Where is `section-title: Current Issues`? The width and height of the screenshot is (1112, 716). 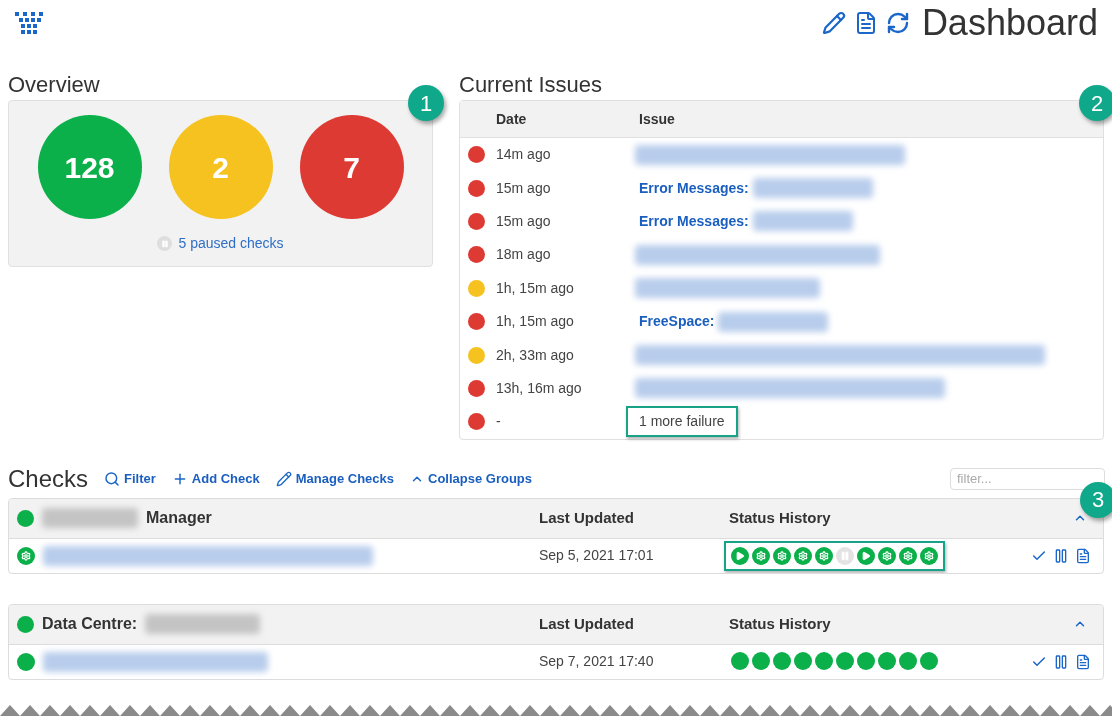
section-title: Current Issues is located at coordinates (531, 85).